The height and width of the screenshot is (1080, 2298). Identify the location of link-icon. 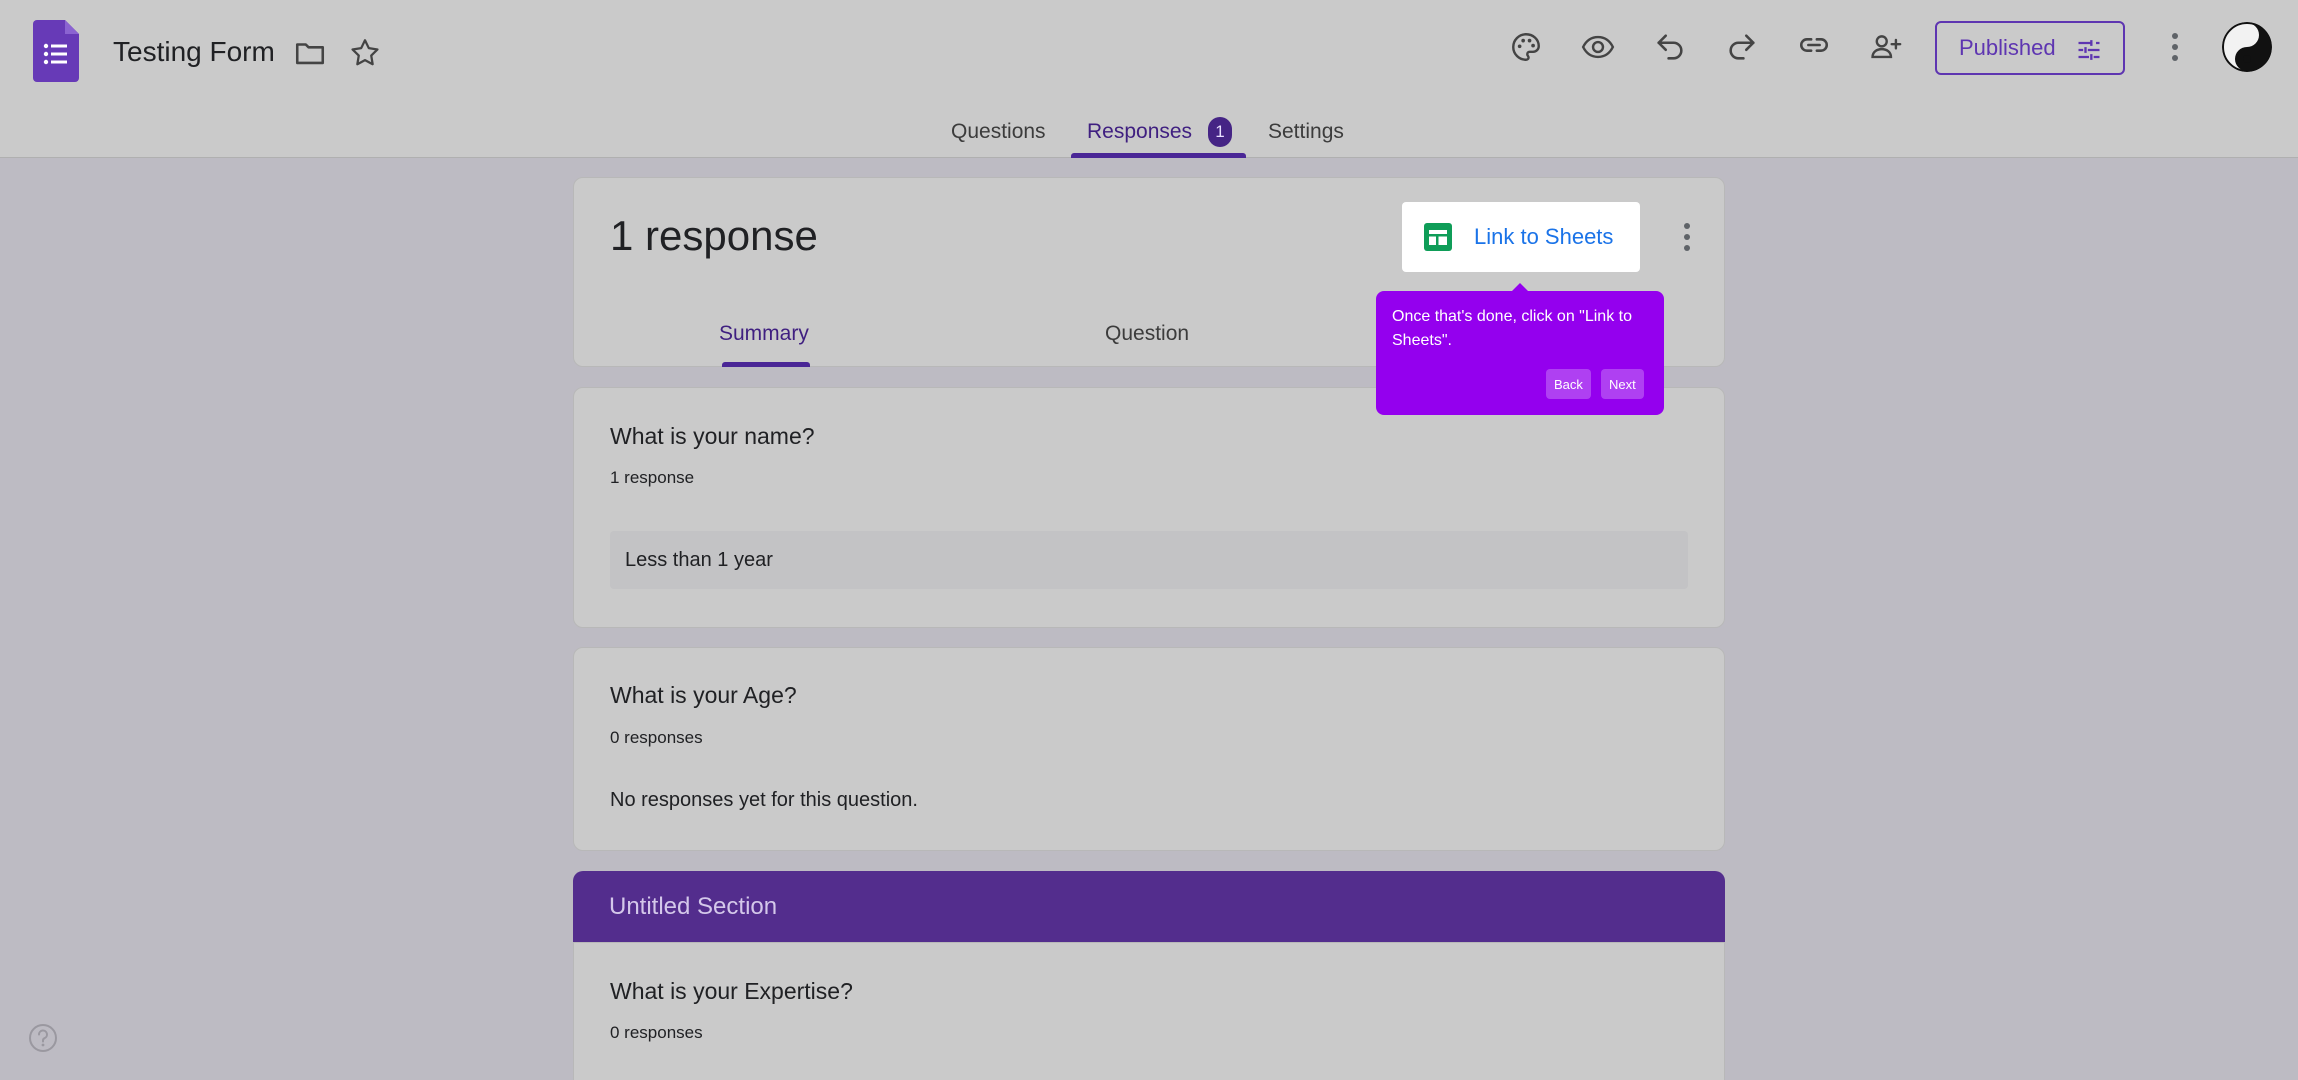
(1814, 45).